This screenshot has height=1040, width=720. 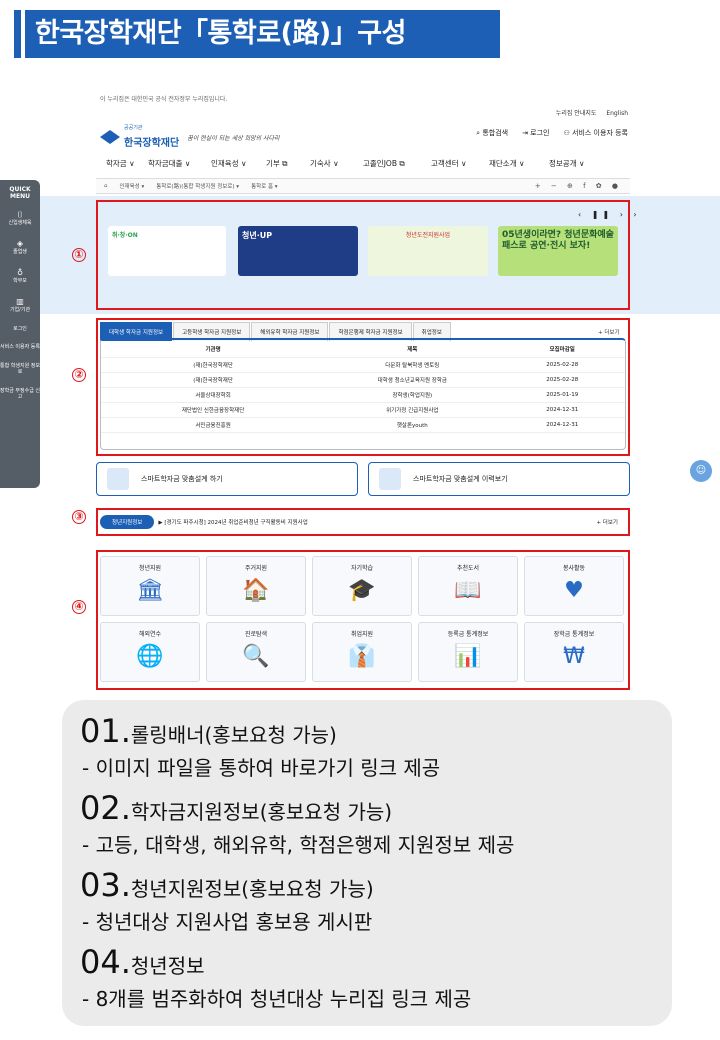 I want to click on register-label: 서비스 이용자 등록, so click(x=600, y=133).